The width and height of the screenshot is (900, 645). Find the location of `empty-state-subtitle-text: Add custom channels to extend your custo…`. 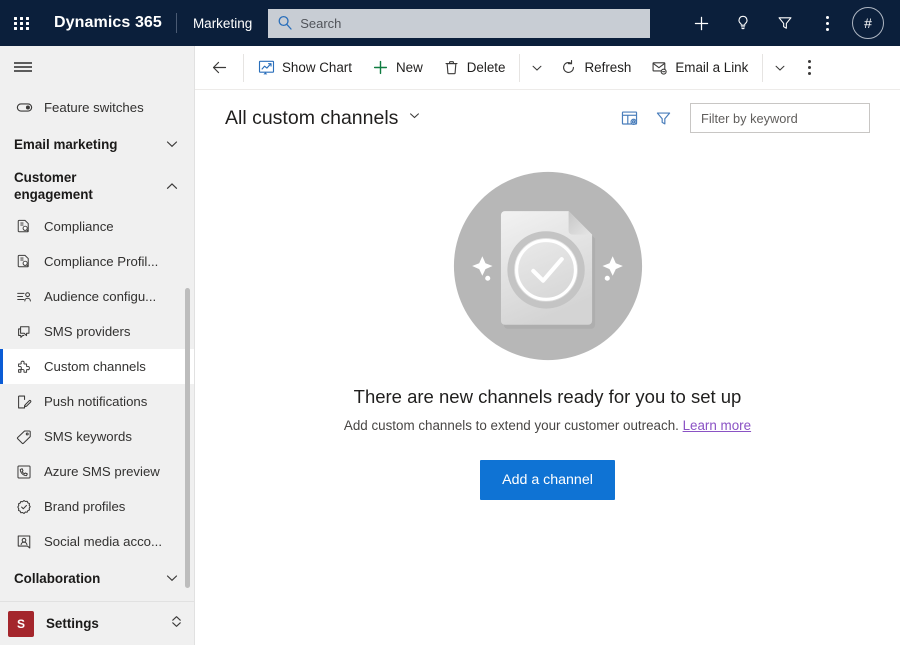

empty-state-subtitle-text: Add custom channels to extend your custo… is located at coordinates (511, 425).